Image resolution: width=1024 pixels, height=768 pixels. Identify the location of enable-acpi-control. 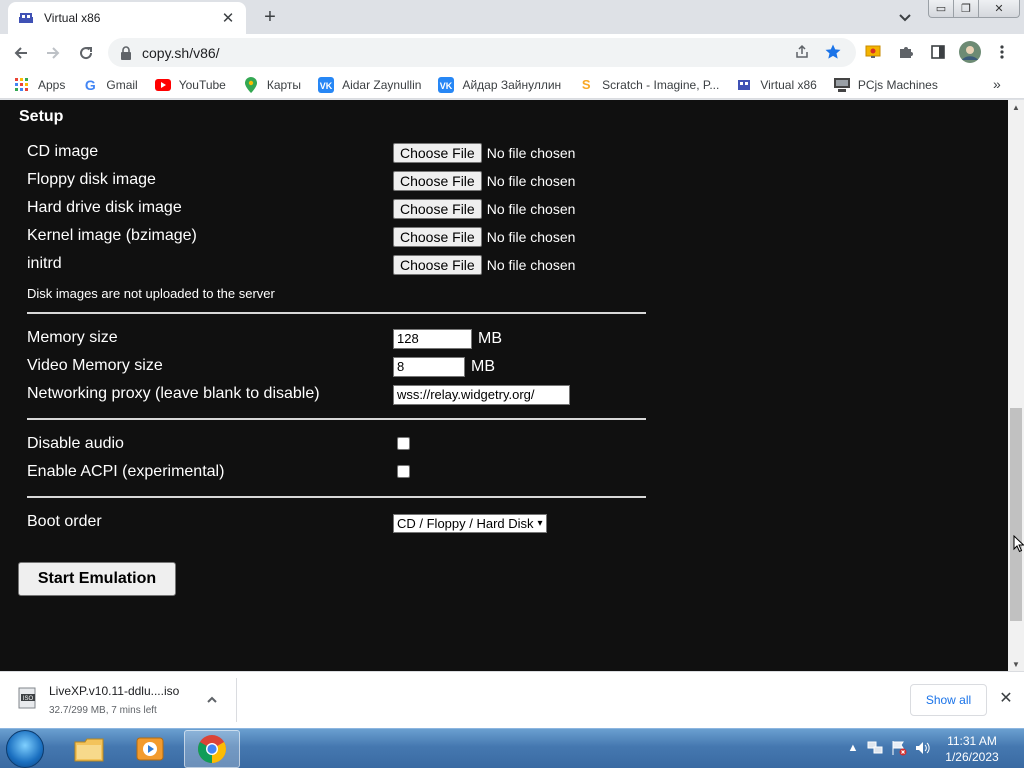
(403, 471).